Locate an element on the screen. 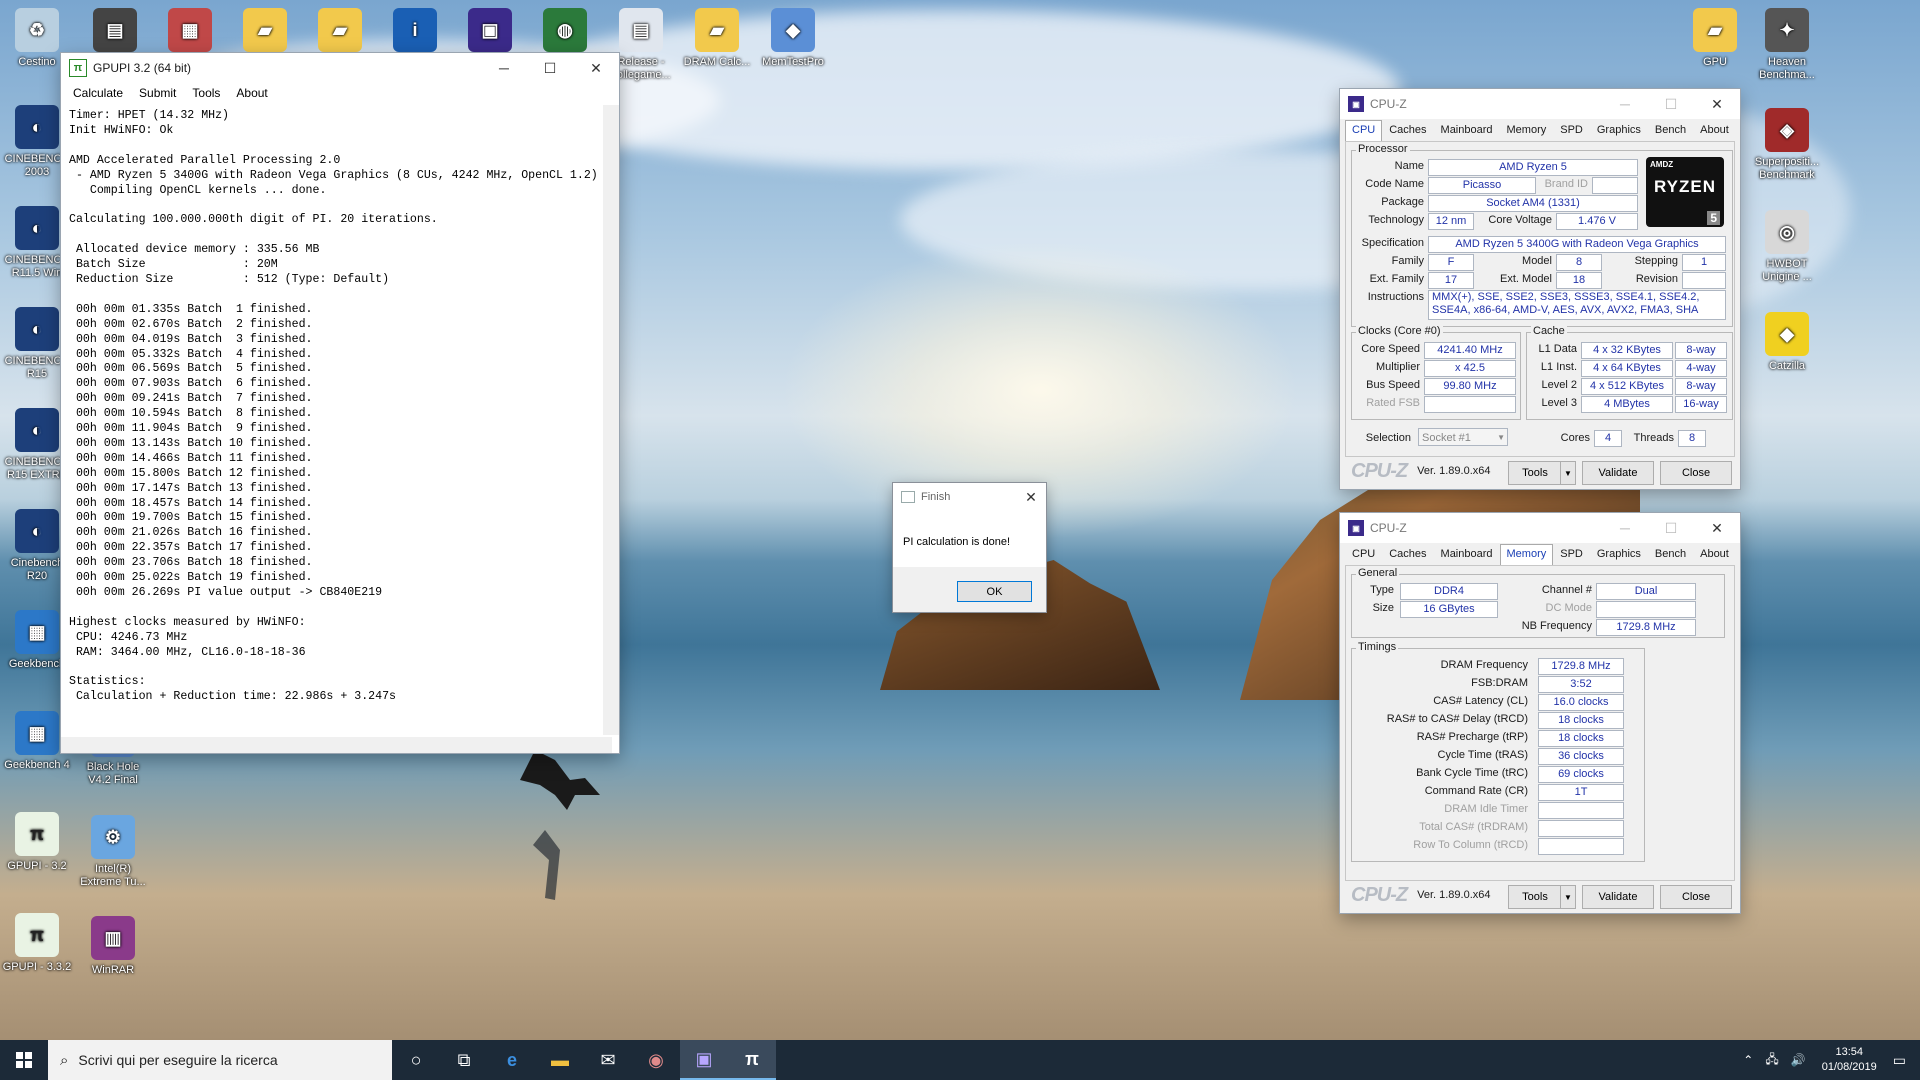  revision-label: Revision is located at coordinates (1656, 279).